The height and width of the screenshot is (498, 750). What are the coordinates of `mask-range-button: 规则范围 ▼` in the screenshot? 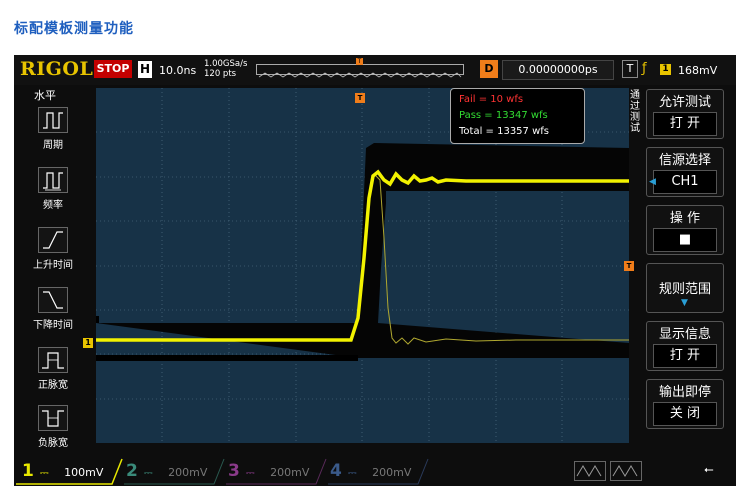 It's located at (685, 288).